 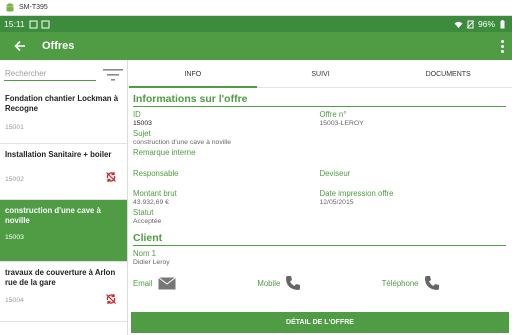 I want to click on offer-name: Installation Sanitaire + boiler, so click(x=58, y=154).